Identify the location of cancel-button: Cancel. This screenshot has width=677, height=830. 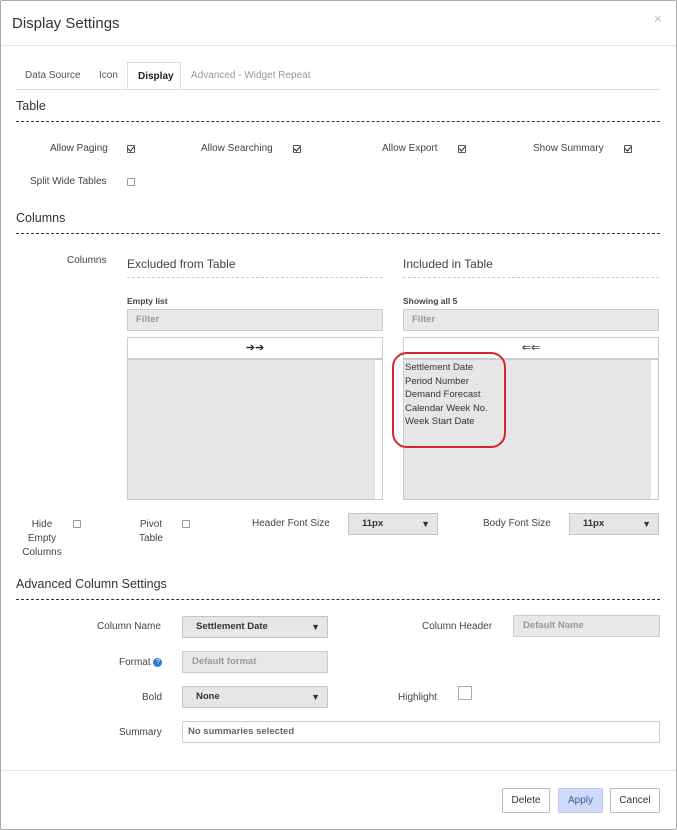
(635, 800).